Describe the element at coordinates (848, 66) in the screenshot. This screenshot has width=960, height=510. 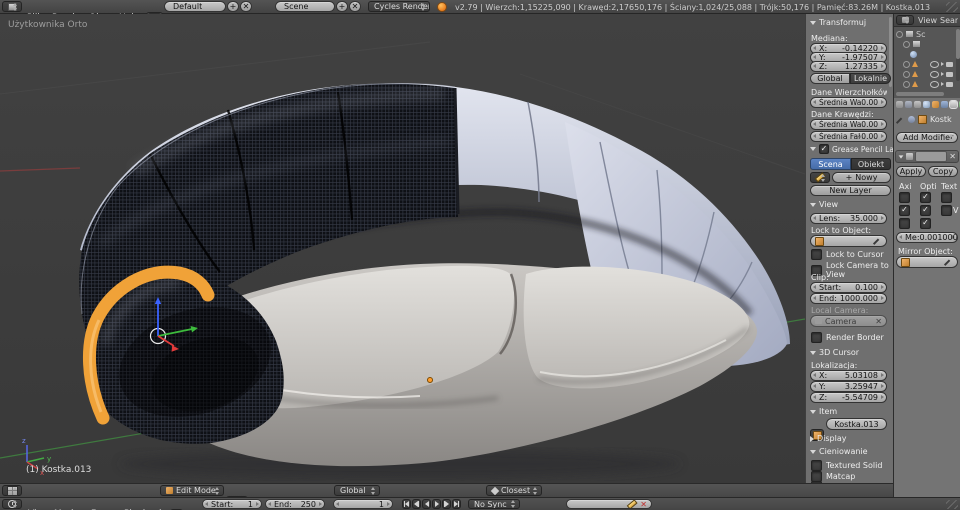
I see `median-z-field: Z: 1.27335` at that location.